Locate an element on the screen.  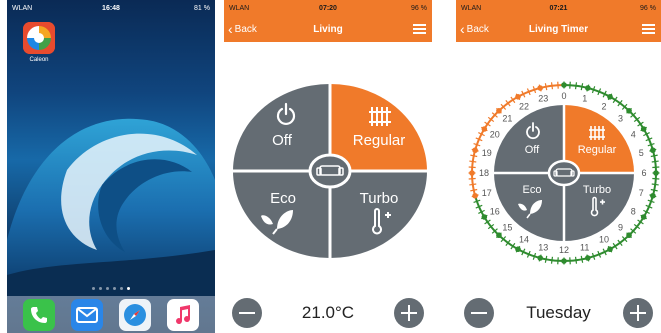
hour-label: 9 is located at coordinates (620, 227).